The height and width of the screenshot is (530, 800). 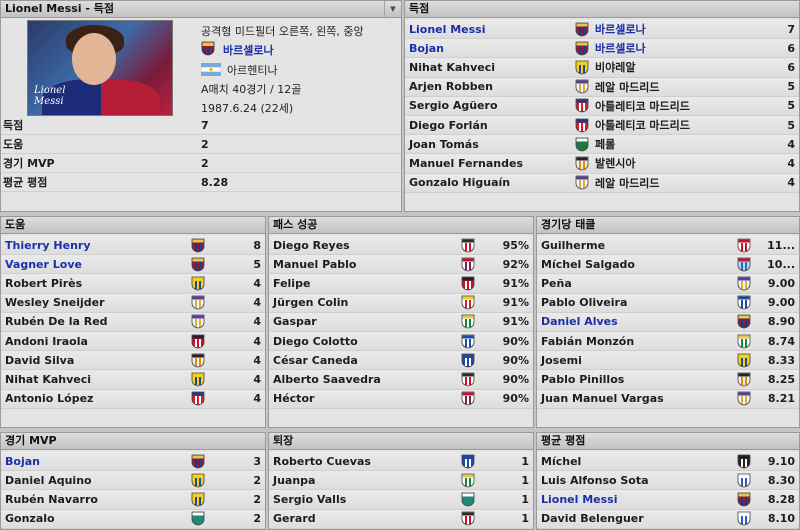 I want to click on stat-value: 9.10, so click(x=781, y=461).